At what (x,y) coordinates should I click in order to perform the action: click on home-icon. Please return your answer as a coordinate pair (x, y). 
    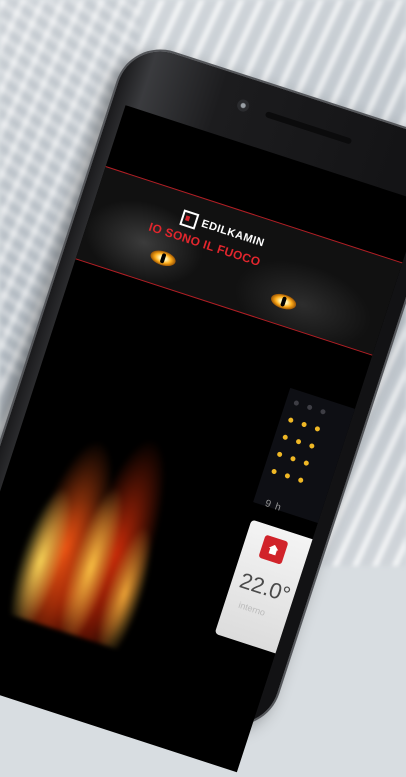
    Looking at the image, I should click on (273, 549).